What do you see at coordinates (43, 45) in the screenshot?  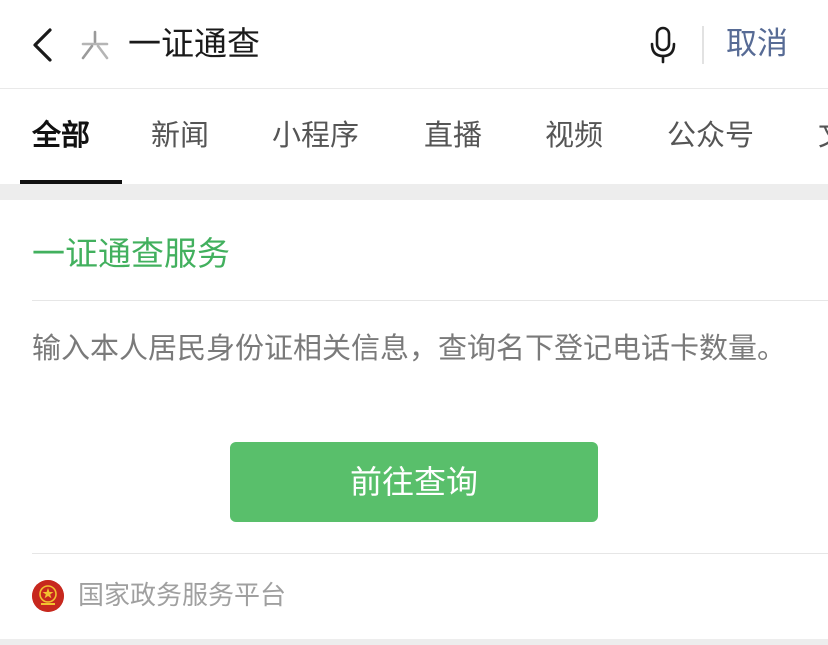 I see `back-arrow-icon` at bounding box center [43, 45].